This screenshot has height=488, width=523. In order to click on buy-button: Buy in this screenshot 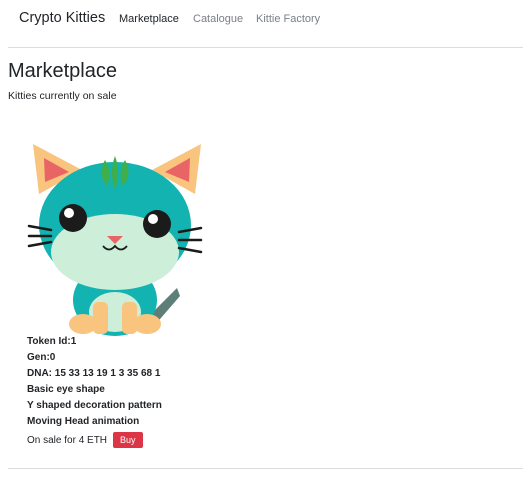, I will do `click(128, 440)`.